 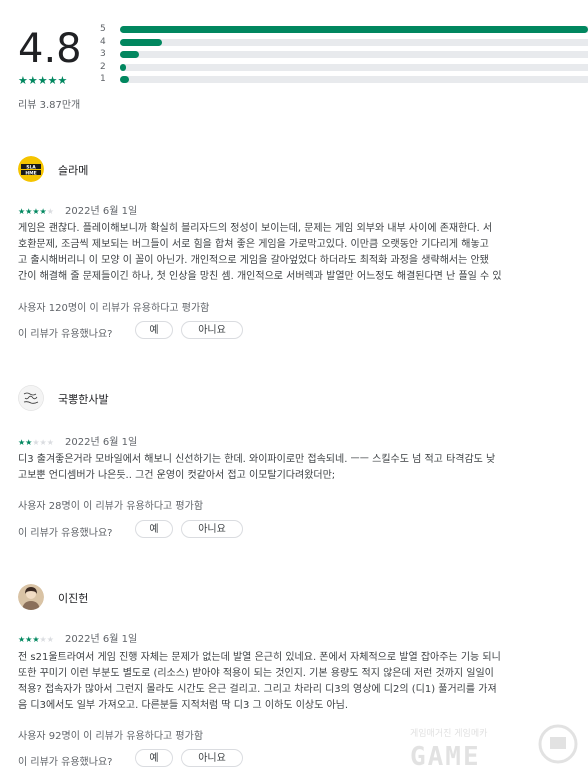 What do you see at coordinates (303, 599) in the screenshot?
I see `review-header: 이진헌` at bounding box center [303, 599].